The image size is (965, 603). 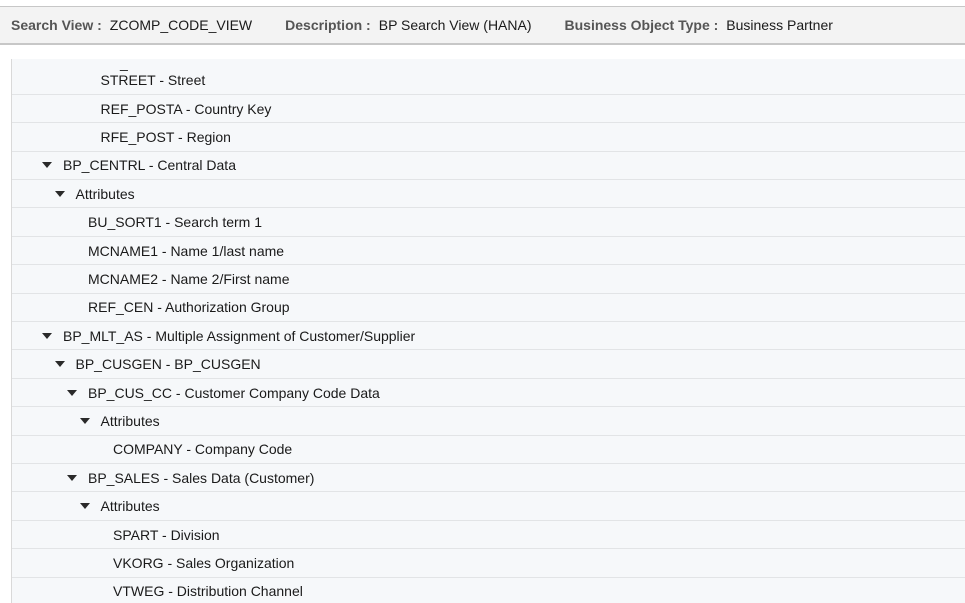 I want to click on tree-node-leaf: MCNAME2 - Name 2/First name, so click(x=488, y=279).